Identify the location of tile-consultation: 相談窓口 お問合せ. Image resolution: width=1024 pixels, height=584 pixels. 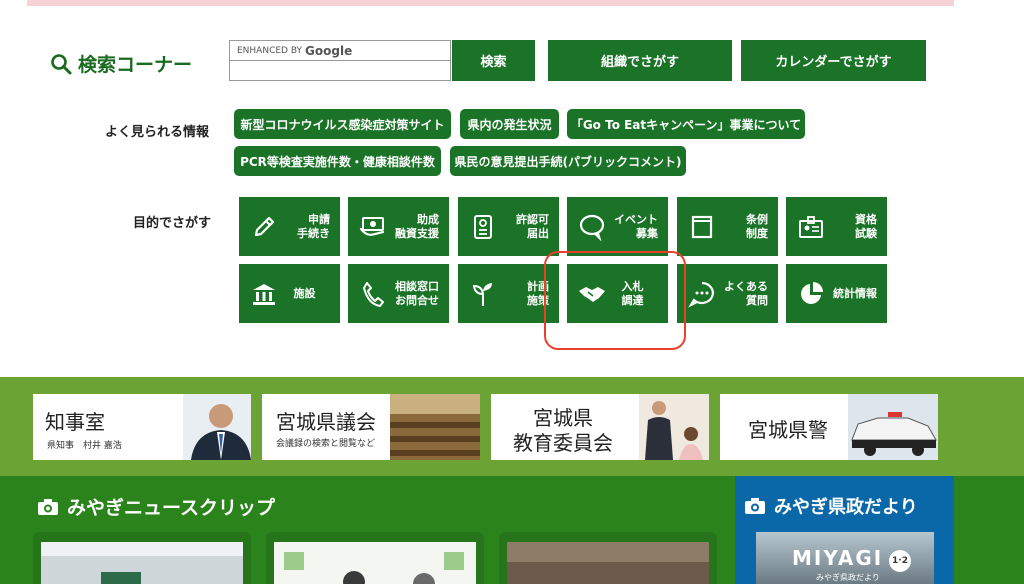
(398, 293).